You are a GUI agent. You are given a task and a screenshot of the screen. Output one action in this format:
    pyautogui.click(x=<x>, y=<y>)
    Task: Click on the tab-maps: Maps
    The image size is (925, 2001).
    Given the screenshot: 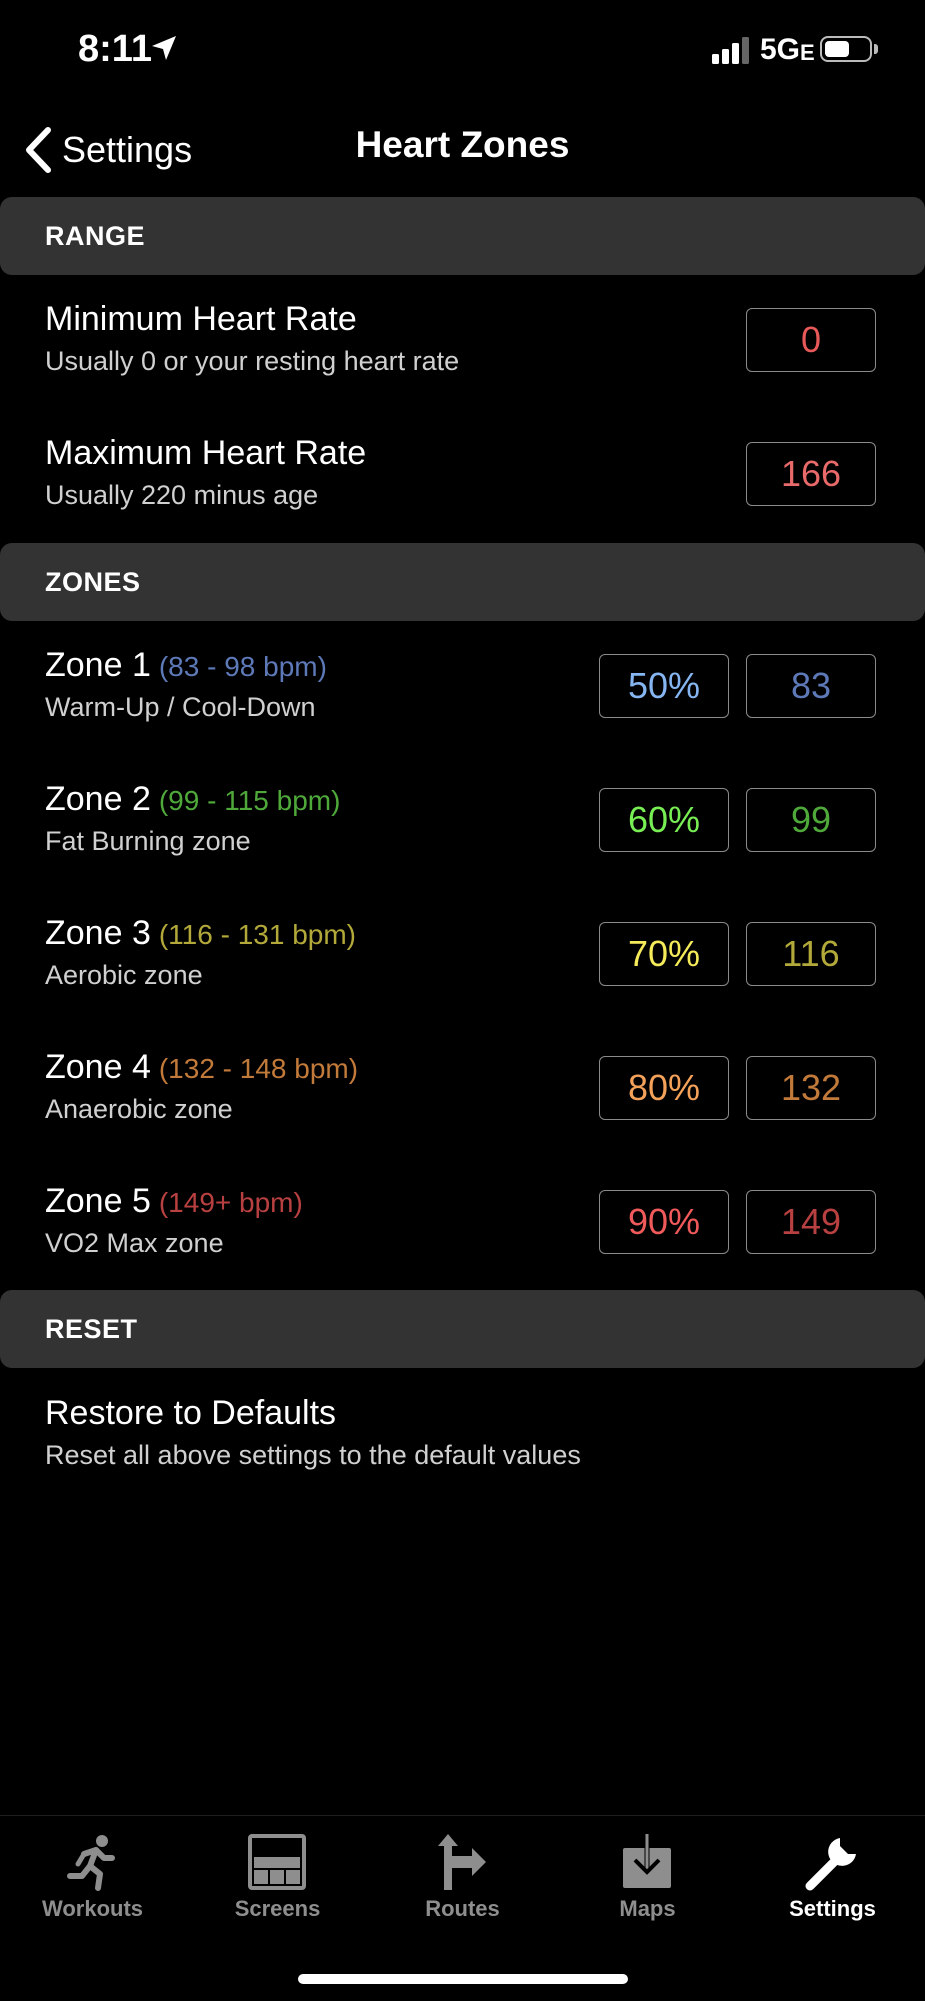 What is the action you would take?
    pyautogui.click(x=647, y=1871)
    